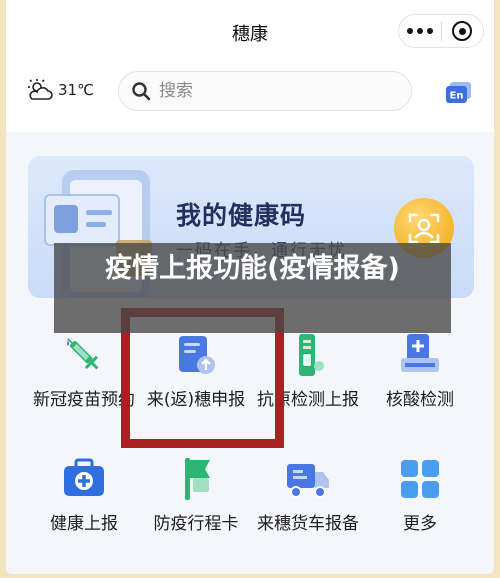 The image size is (500, 578). I want to click on service-truck-registration: 来穗货车报备, so click(308, 496).